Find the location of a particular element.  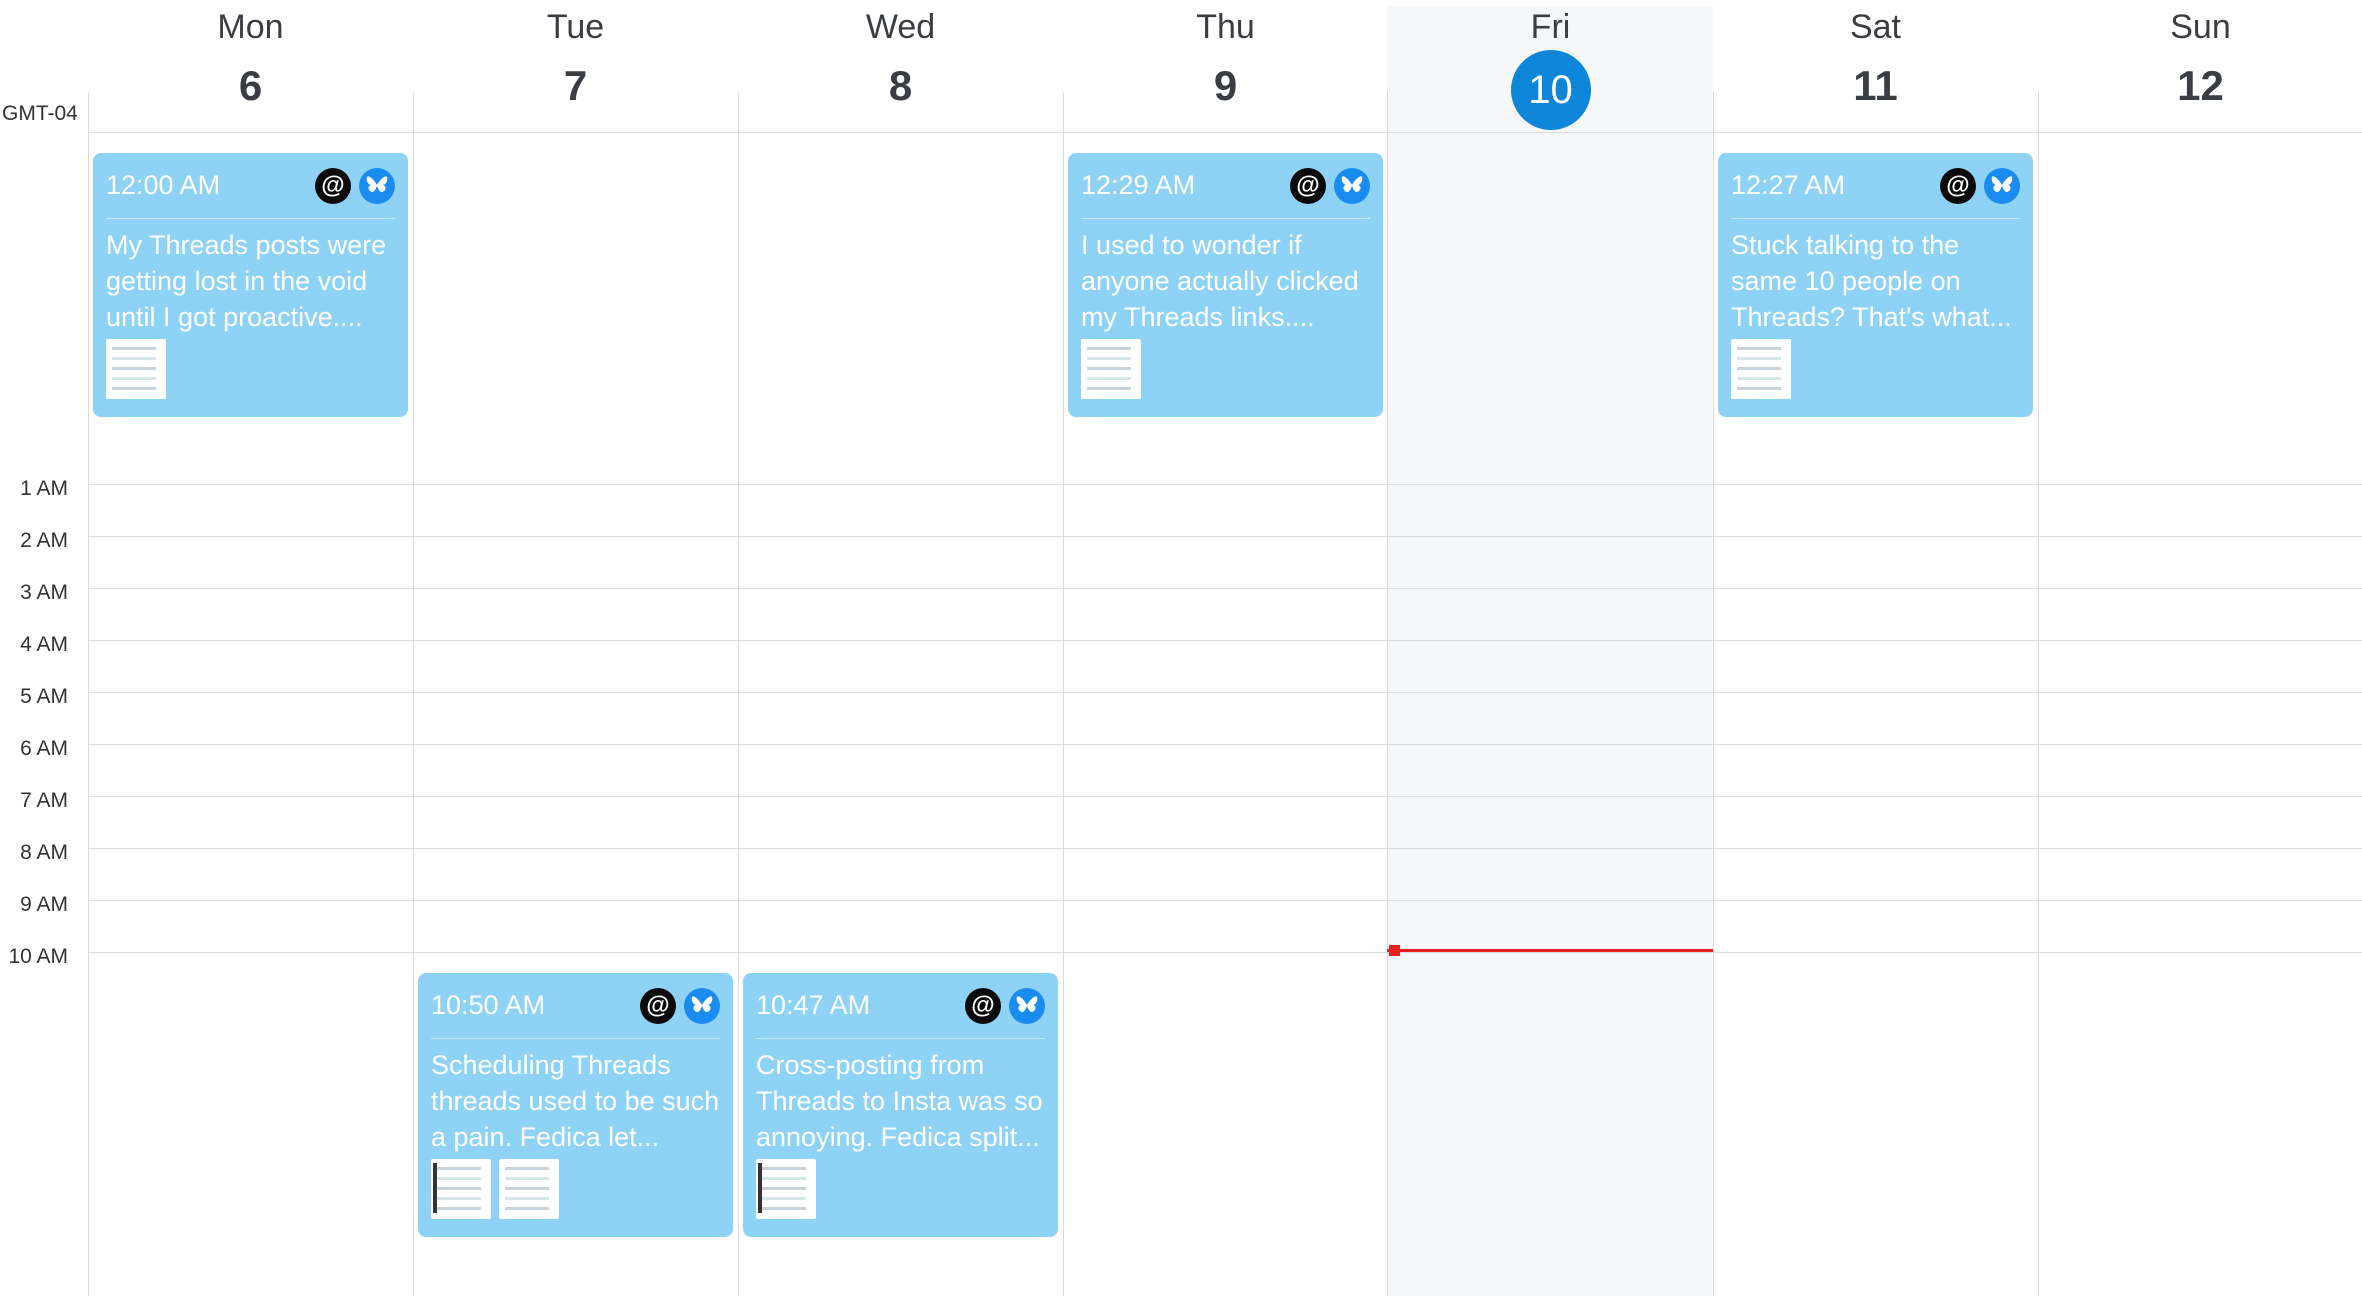

event-time: 10:47 AM is located at coordinates (813, 1005).